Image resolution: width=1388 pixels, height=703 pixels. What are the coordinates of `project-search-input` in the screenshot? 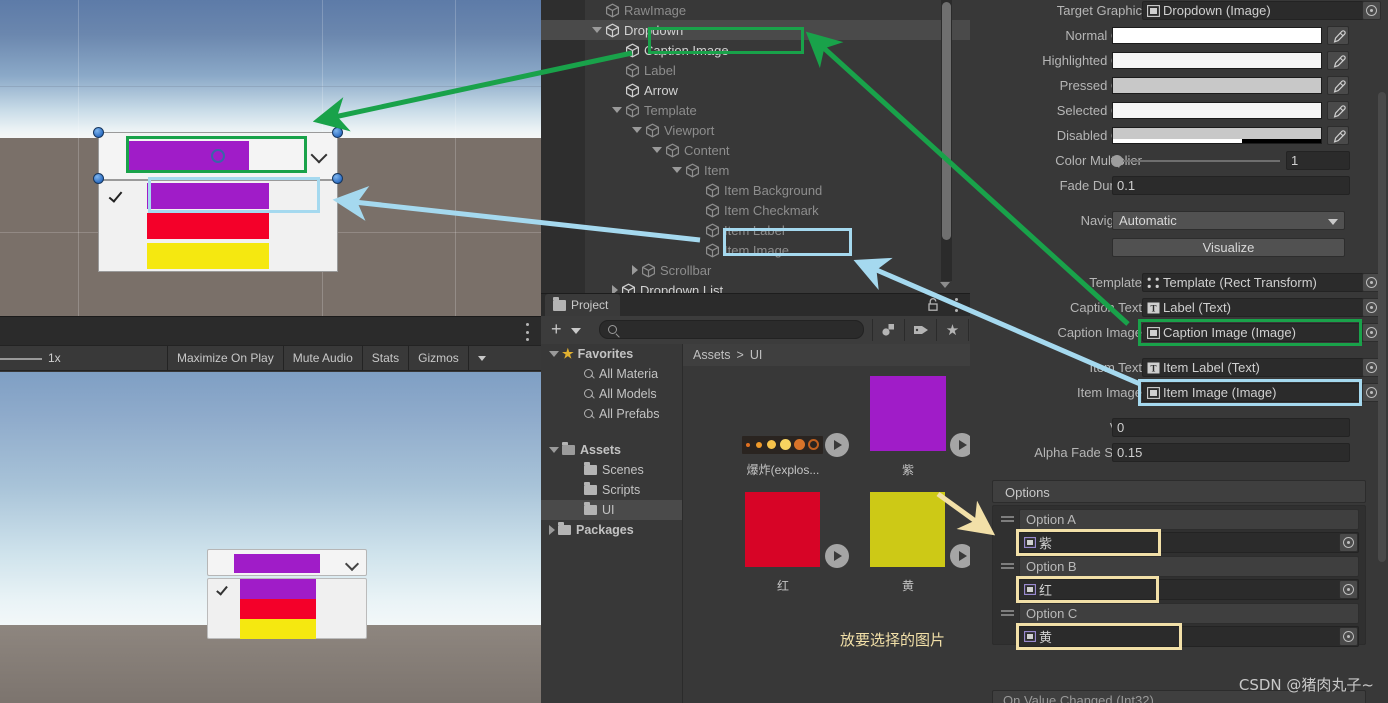 It's located at (731, 329).